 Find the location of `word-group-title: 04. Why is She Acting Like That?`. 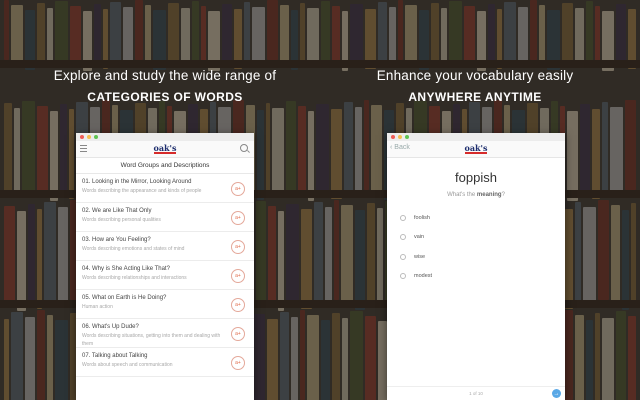

word-group-title: 04. Why is She Acting Like That? is located at coordinates (126, 269).